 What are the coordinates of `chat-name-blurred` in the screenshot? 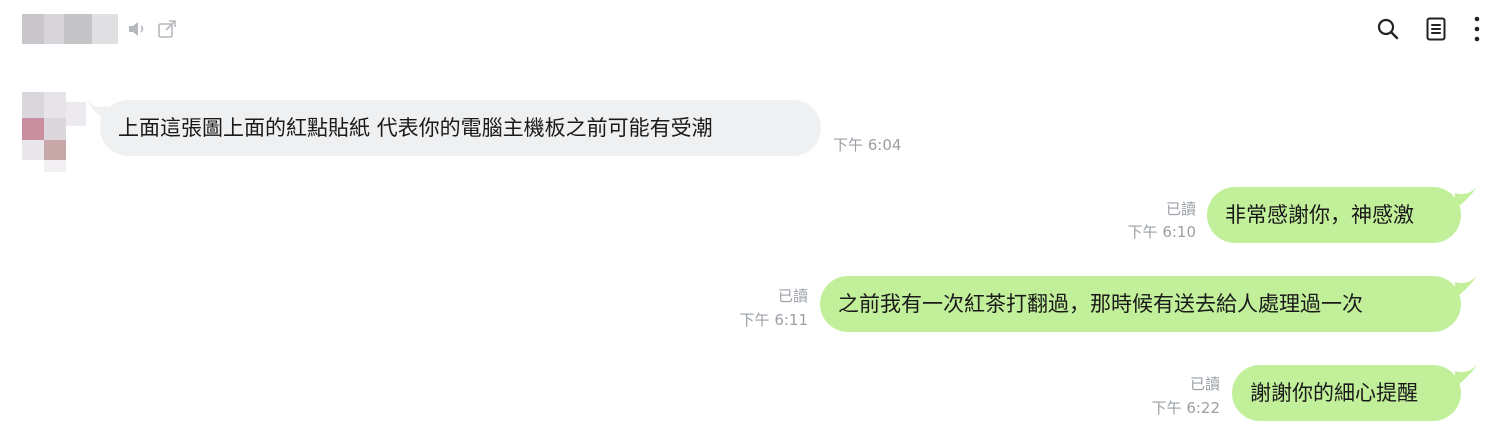 It's located at (70, 29).